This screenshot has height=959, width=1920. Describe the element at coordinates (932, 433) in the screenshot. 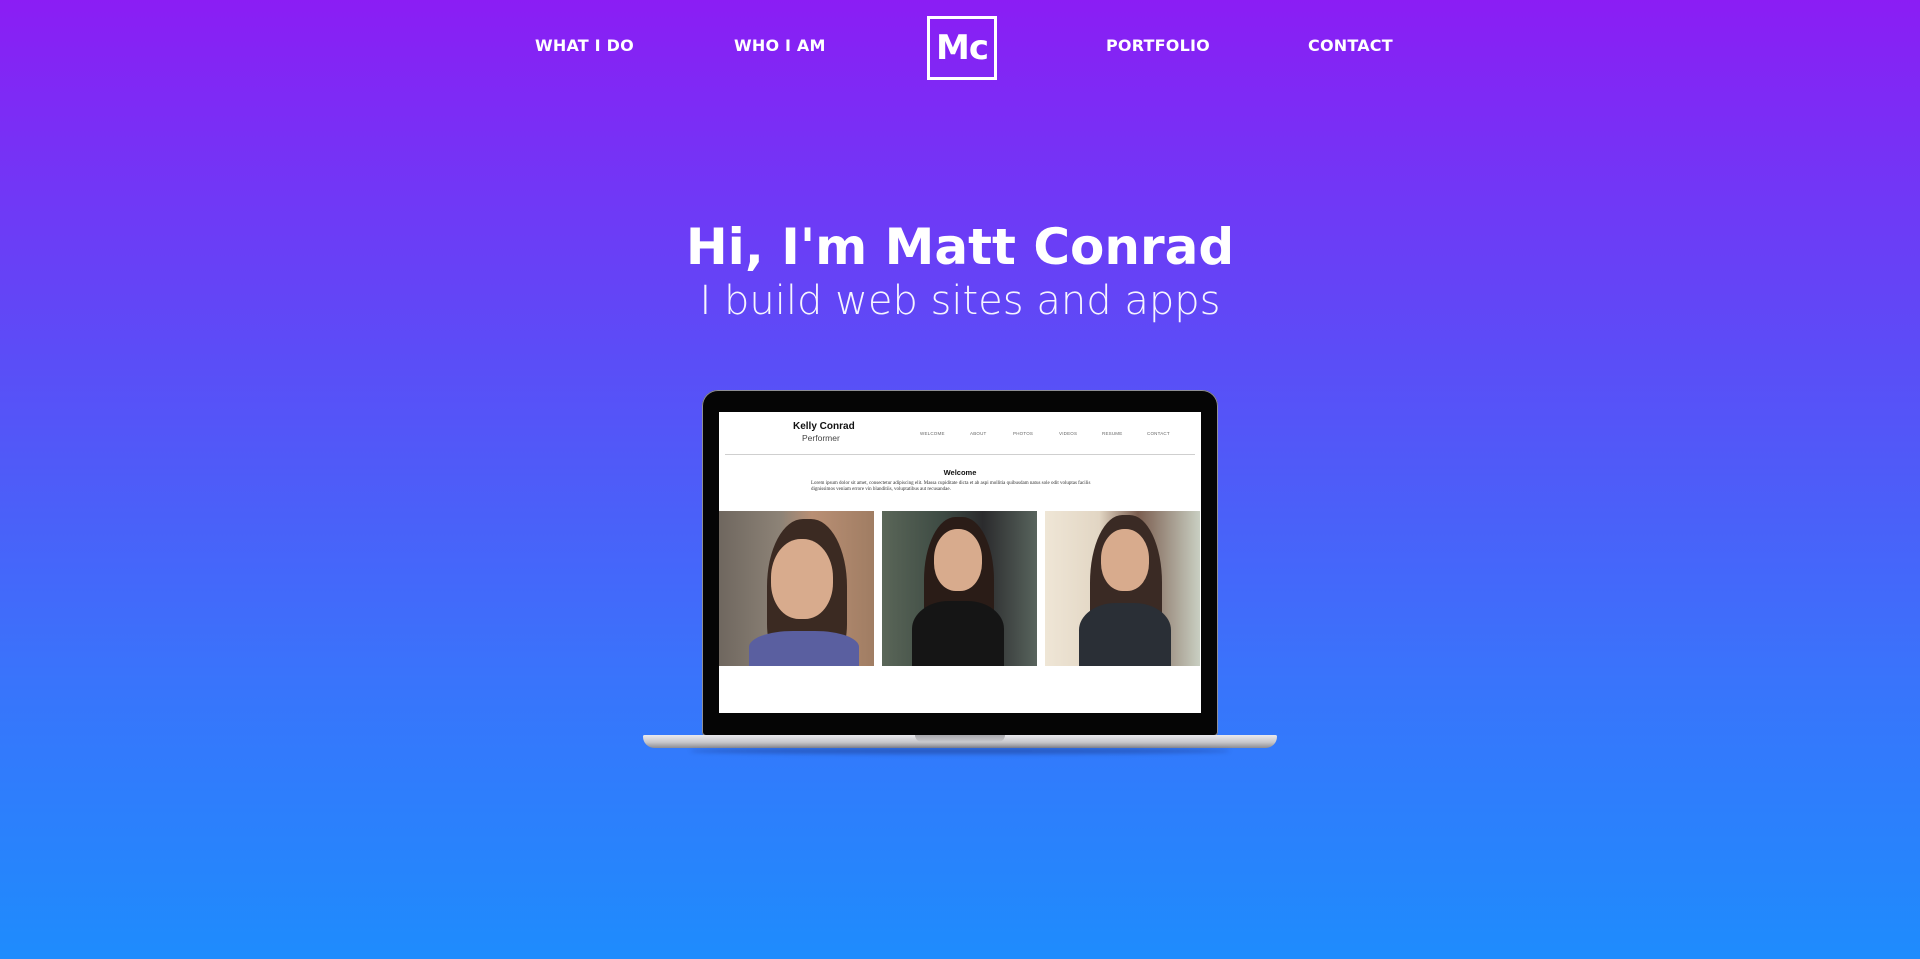

I see `mini-nav-welcome: WELCOME` at that location.